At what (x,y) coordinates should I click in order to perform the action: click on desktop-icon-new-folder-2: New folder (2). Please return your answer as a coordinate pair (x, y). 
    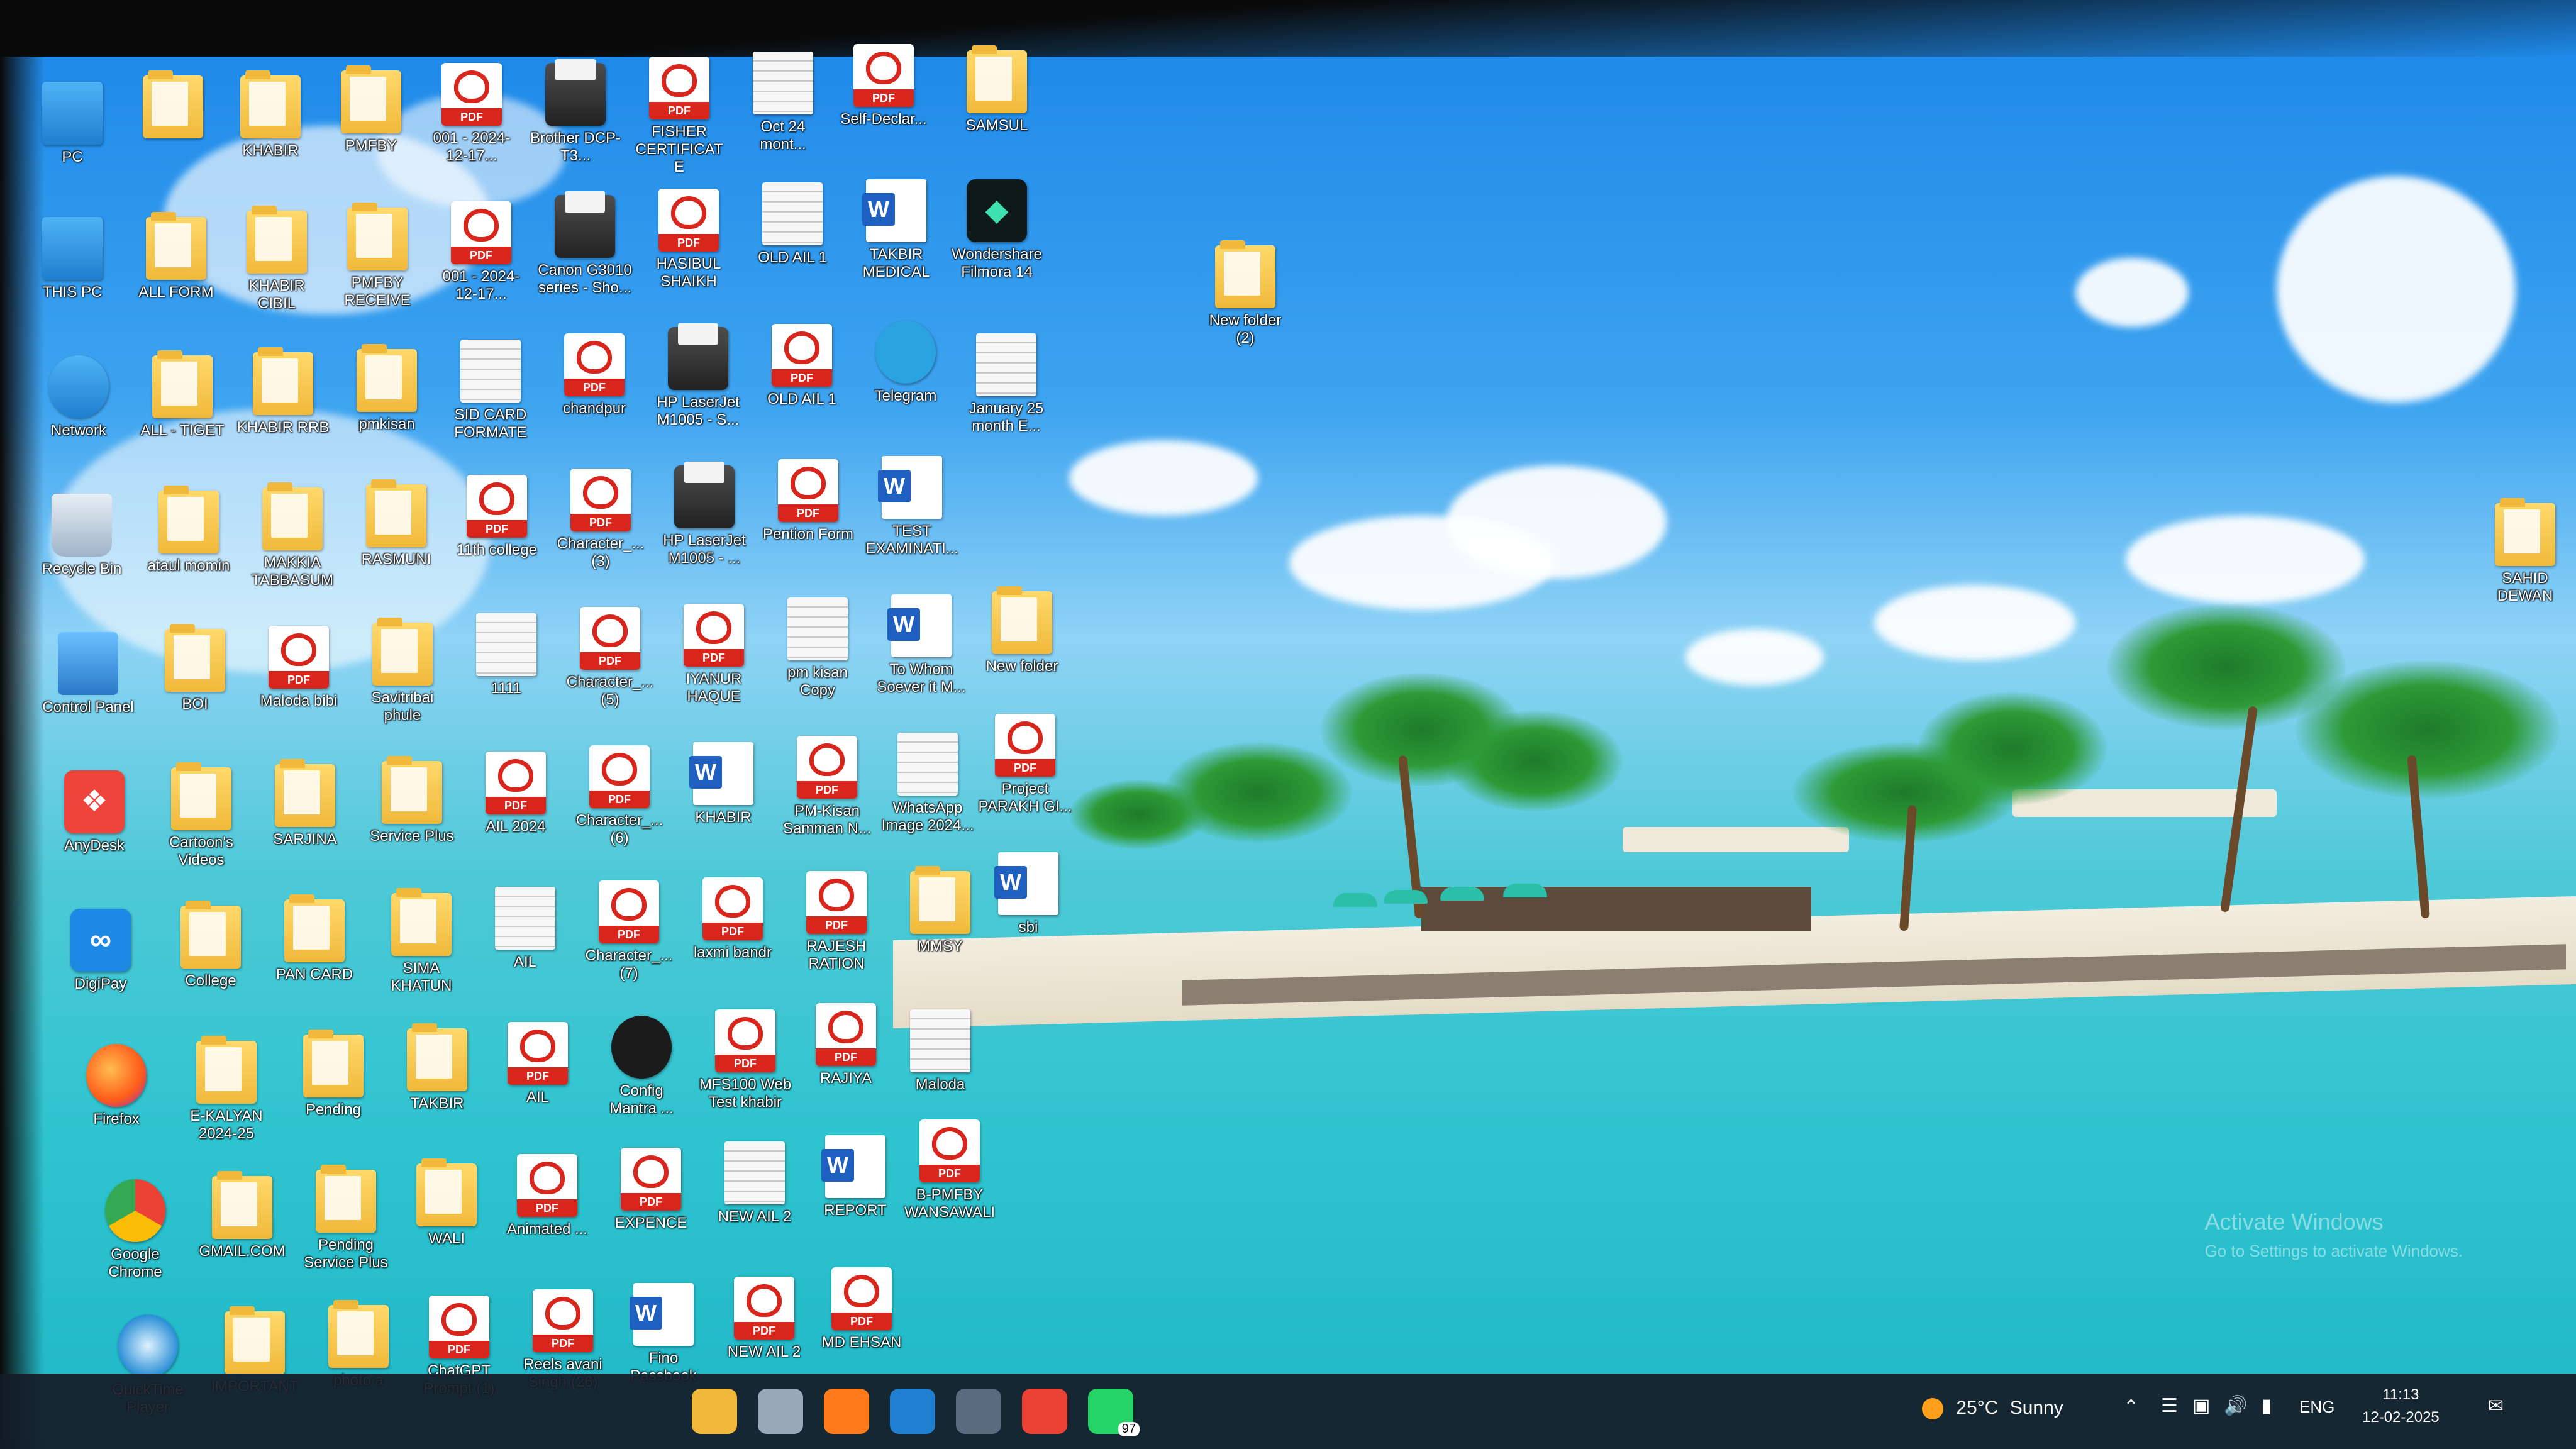
    Looking at the image, I should click on (1245, 293).